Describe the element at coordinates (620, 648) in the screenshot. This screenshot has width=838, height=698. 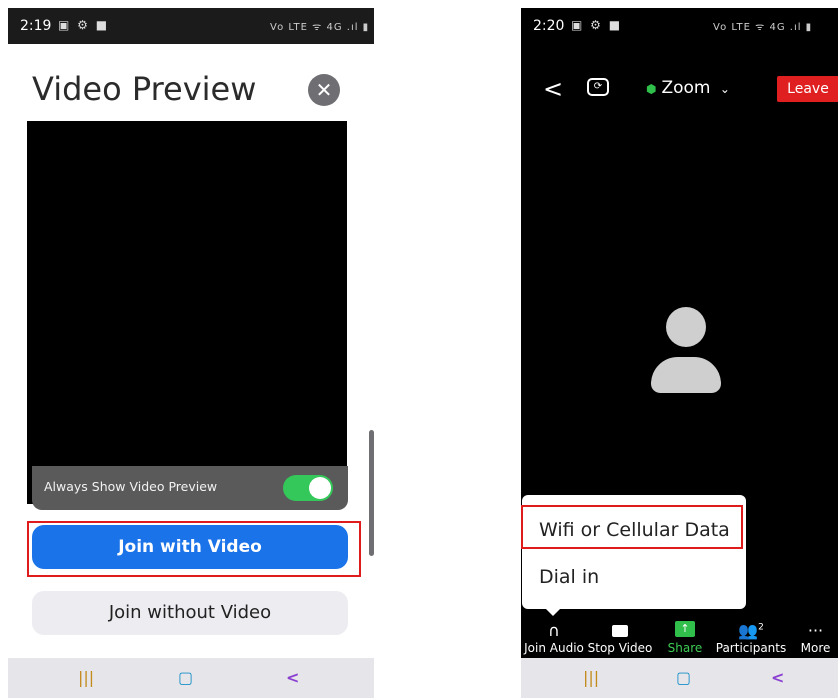
I see `toolbar-label: Stop Video` at that location.